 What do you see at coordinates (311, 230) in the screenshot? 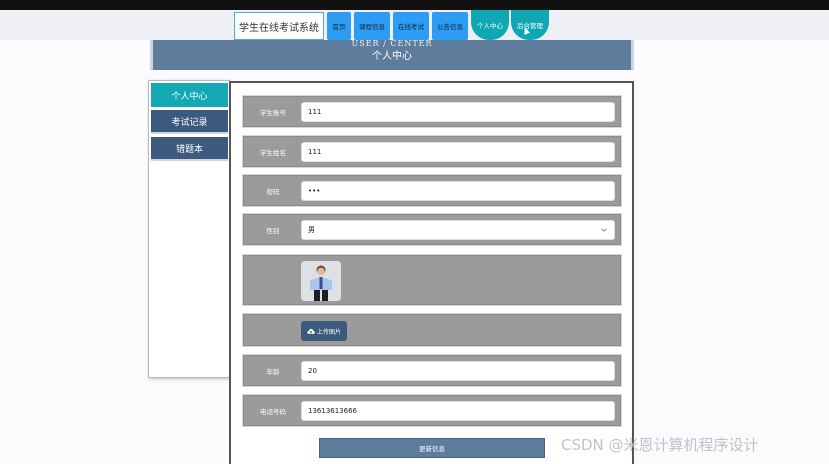
I see `gender-value: 男` at bounding box center [311, 230].